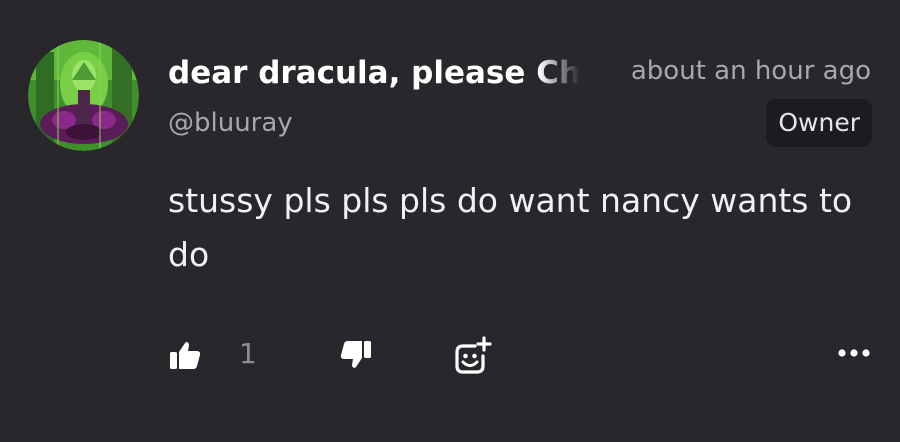  Describe the element at coordinates (374, 73) in the screenshot. I see `author-name: dear dracula, please Ch` at that location.